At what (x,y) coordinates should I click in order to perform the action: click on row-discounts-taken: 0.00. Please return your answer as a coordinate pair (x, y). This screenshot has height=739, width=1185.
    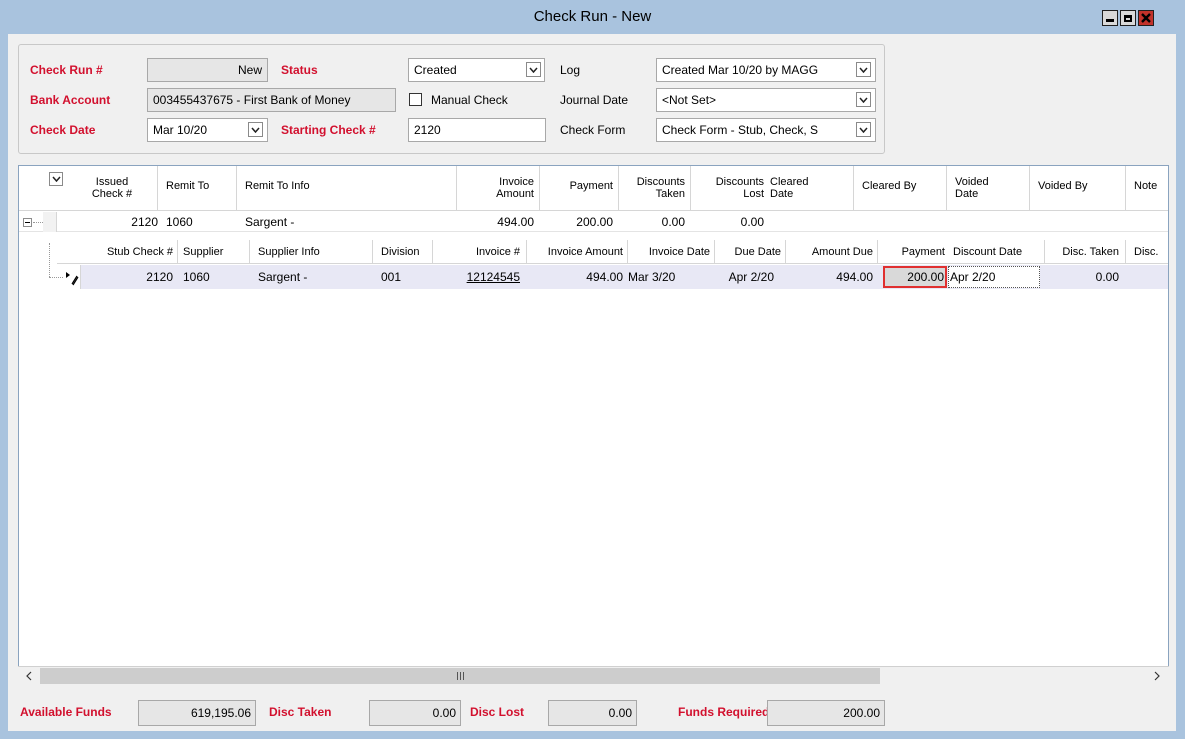
    Looking at the image, I should click on (673, 222).